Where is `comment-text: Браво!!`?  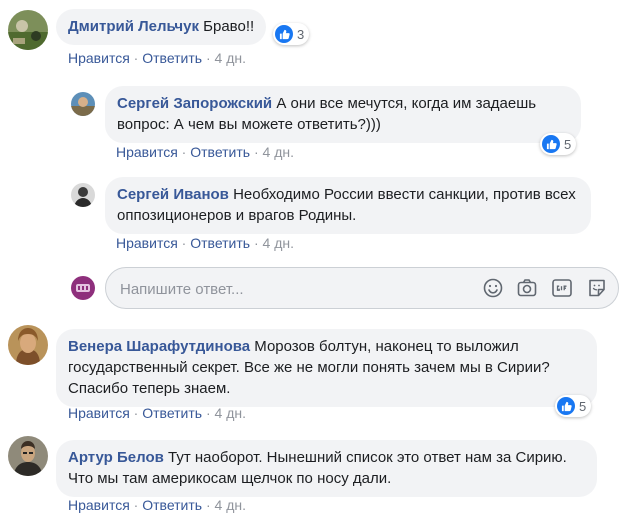
comment-text: Браво!! is located at coordinates (229, 26).